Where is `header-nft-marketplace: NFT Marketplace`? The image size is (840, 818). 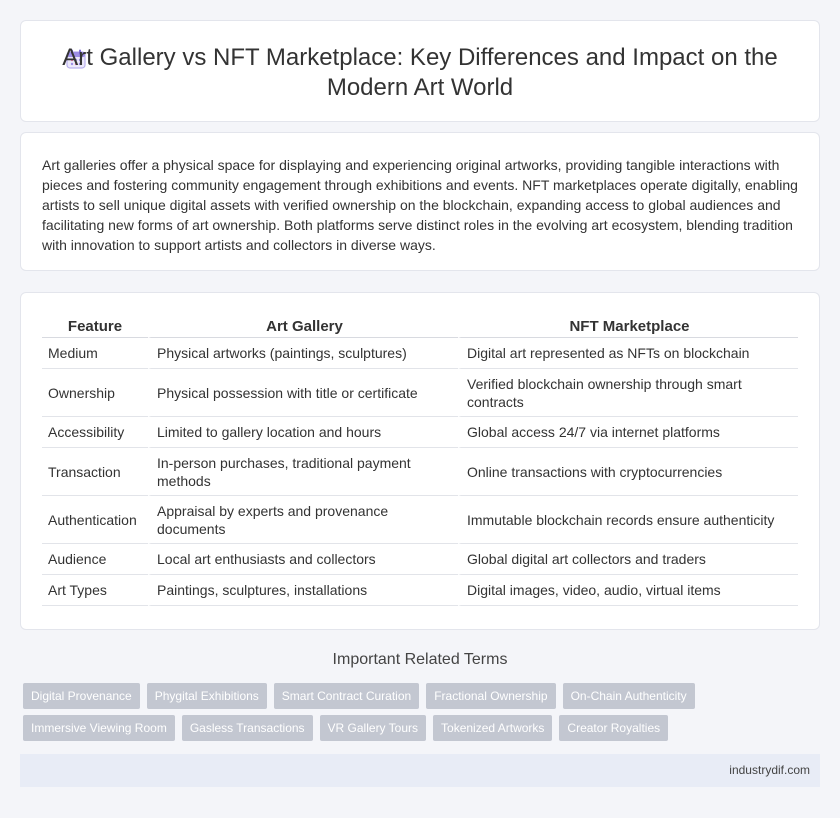 header-nft-marketplace: NFT Marketplace is located at coordinates (628, 327).